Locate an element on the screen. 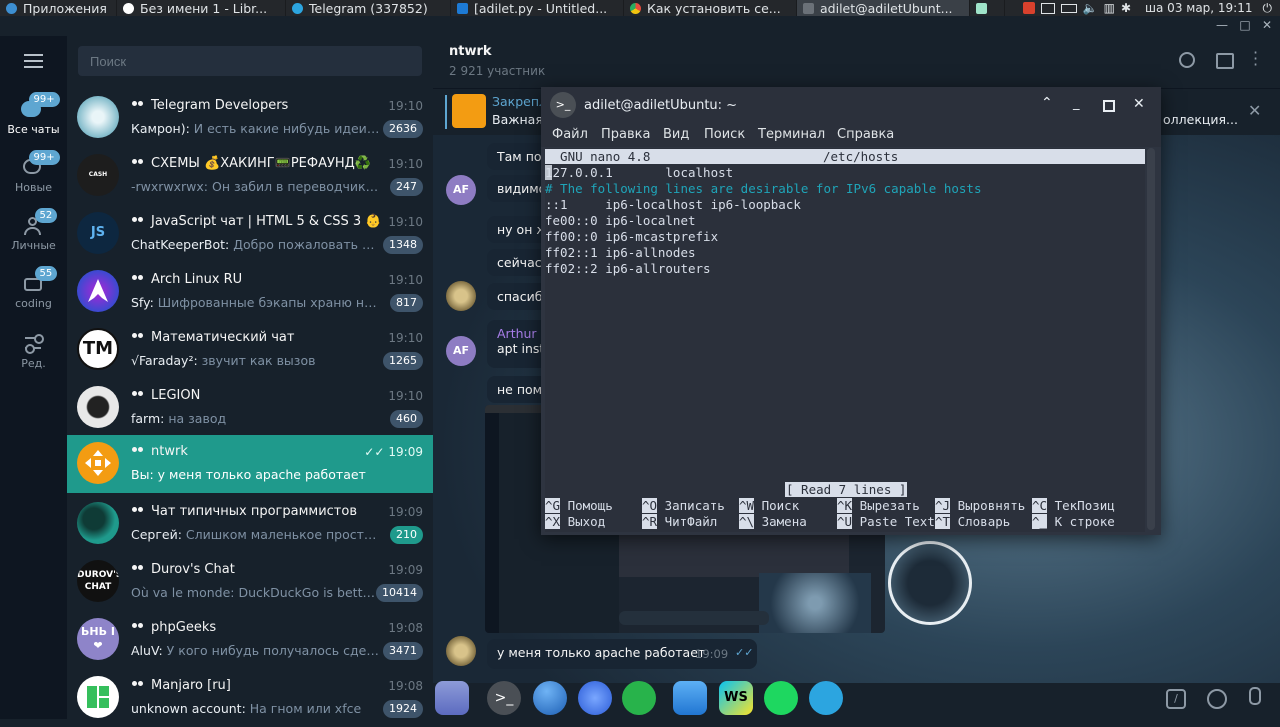 The height and width of the screenshot is (727, 1280). folder-edit: Ред. is located at coordinates (33, 351).